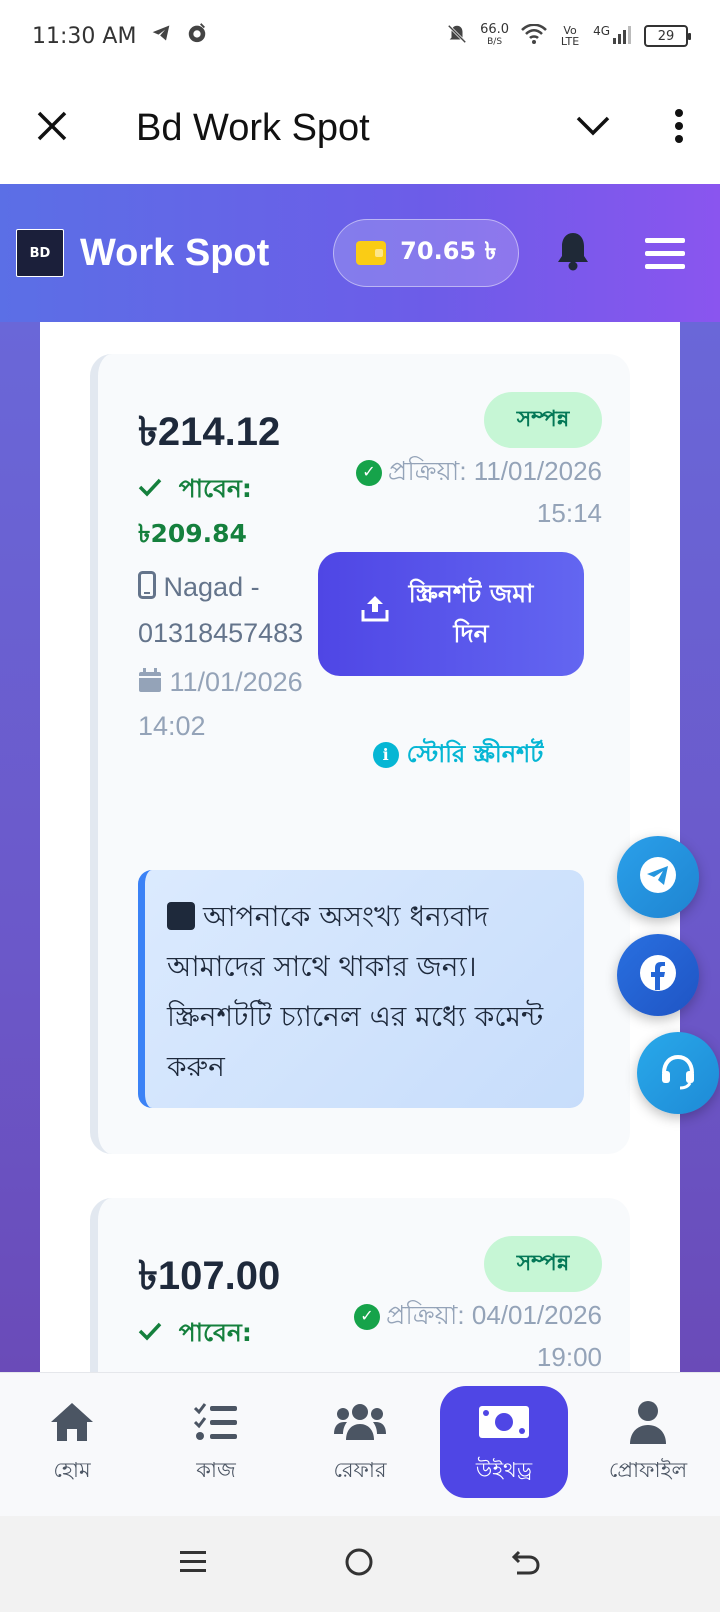 This screenshot has height=1612, width=720. I want to click on story-screenshot-link: i স্টোরি স্ক্রীনশর্ট, so click(458, 754).